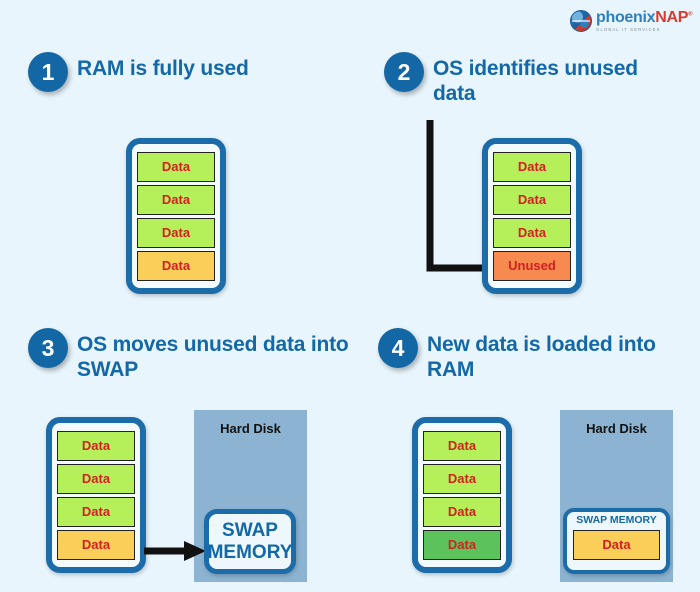  I want to click on swap-cell: Data, so click(616, 544).